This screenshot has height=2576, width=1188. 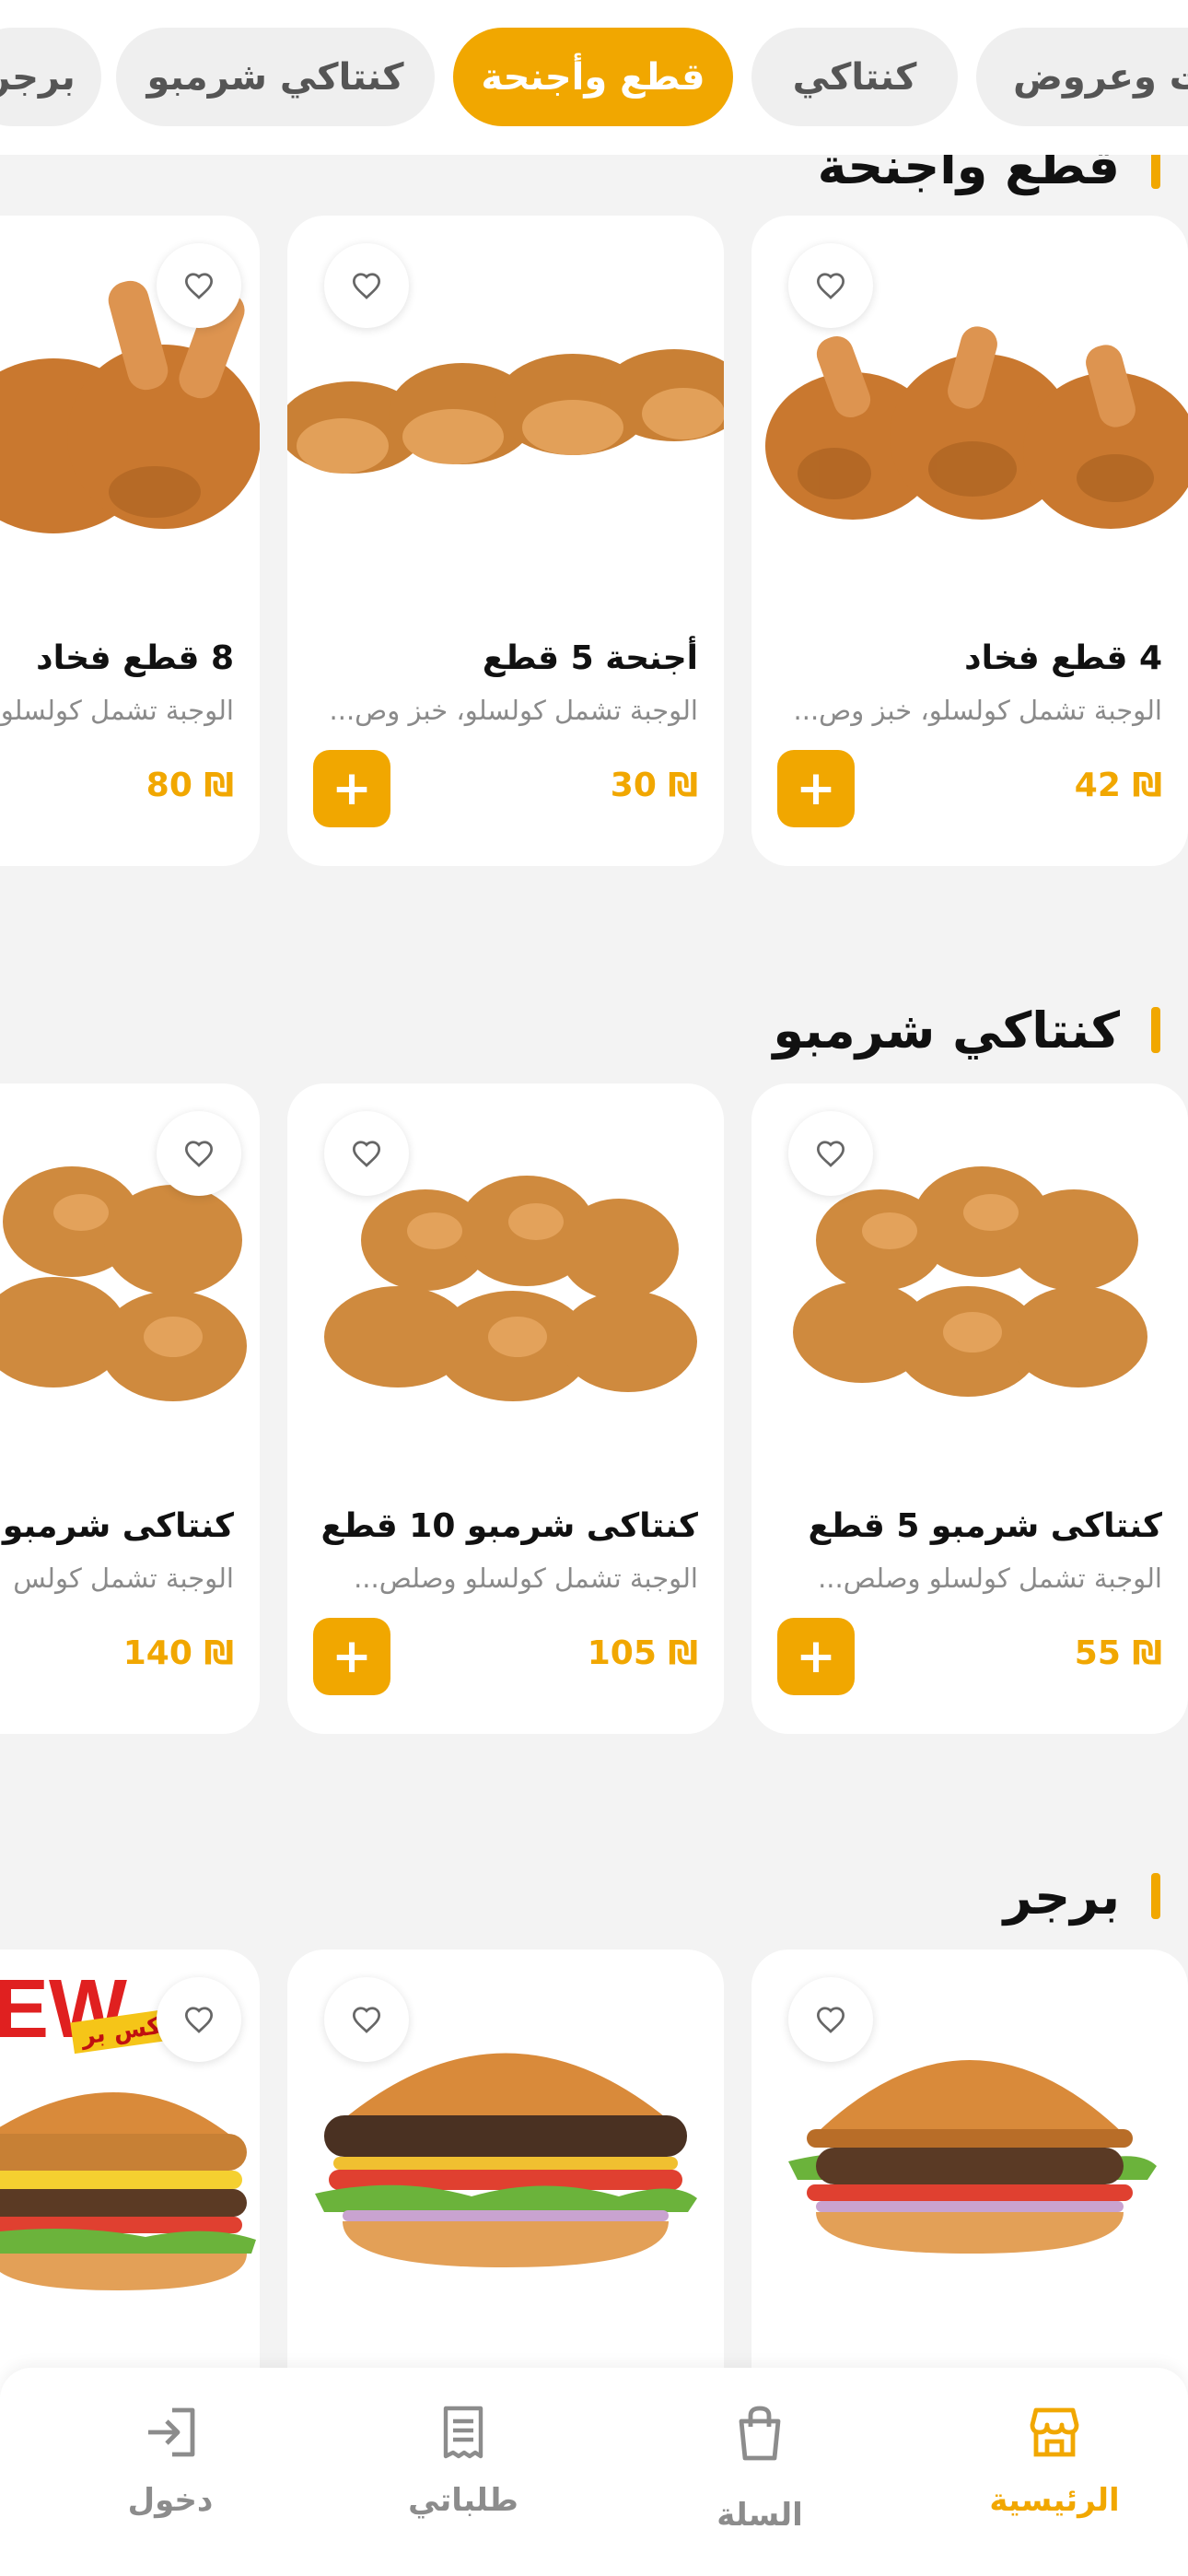 What do you see at coordinates (642, 1653) in the screenshot?
I see `product-price: ₪ 105` at bounding box center [642, 1653].